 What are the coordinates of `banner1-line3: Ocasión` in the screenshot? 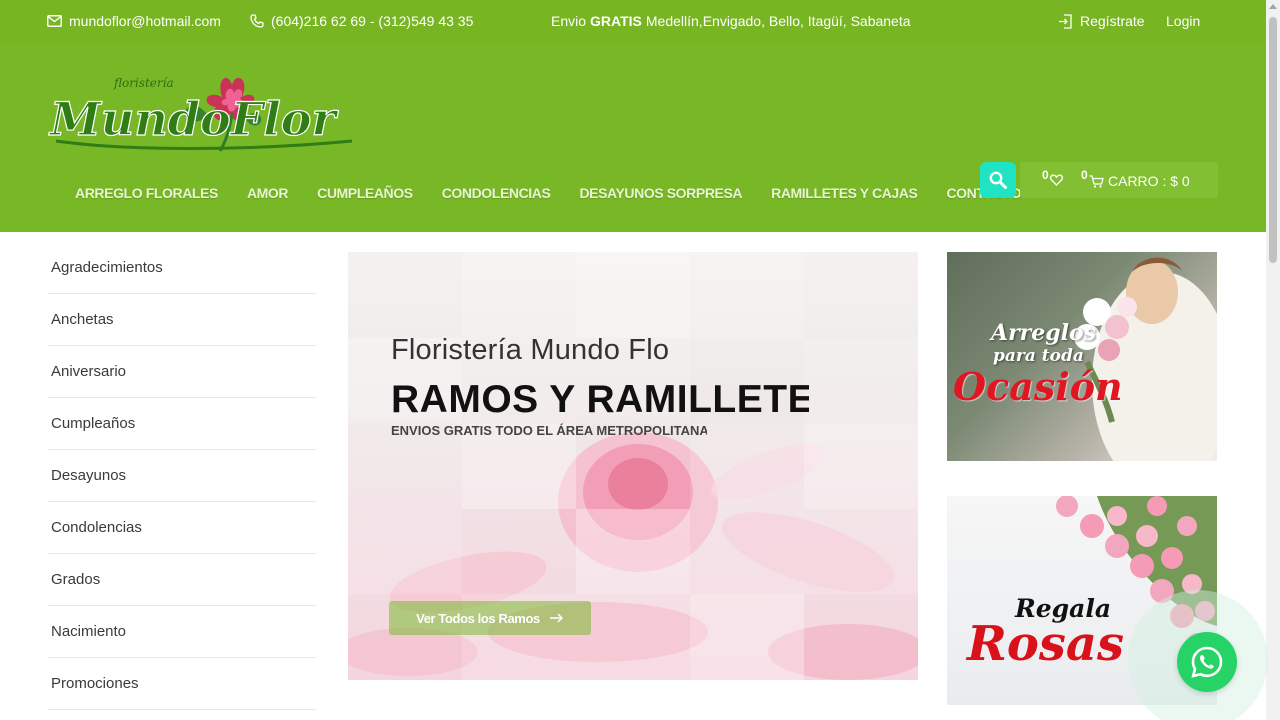 It's located at (1038, 386).